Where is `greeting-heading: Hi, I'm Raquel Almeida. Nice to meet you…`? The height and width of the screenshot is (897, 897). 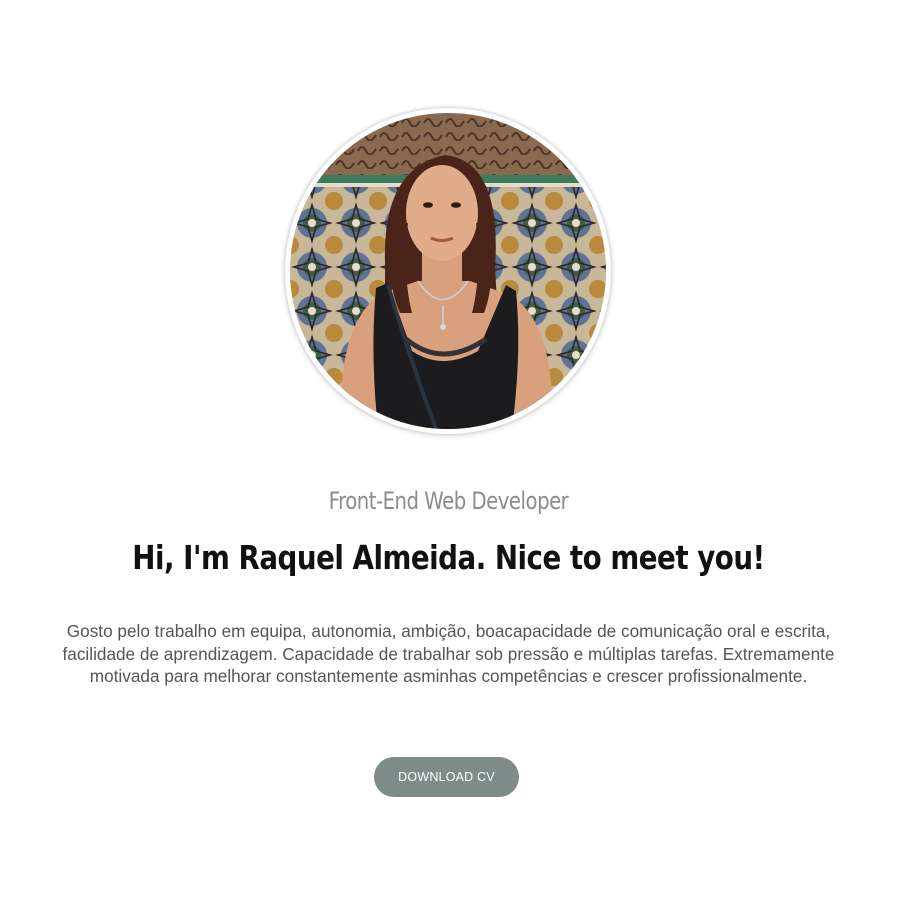 greeting-heading: Hi, I'm Raquel Almeida. Nice to meet you… is located at coordinates (448, 557).